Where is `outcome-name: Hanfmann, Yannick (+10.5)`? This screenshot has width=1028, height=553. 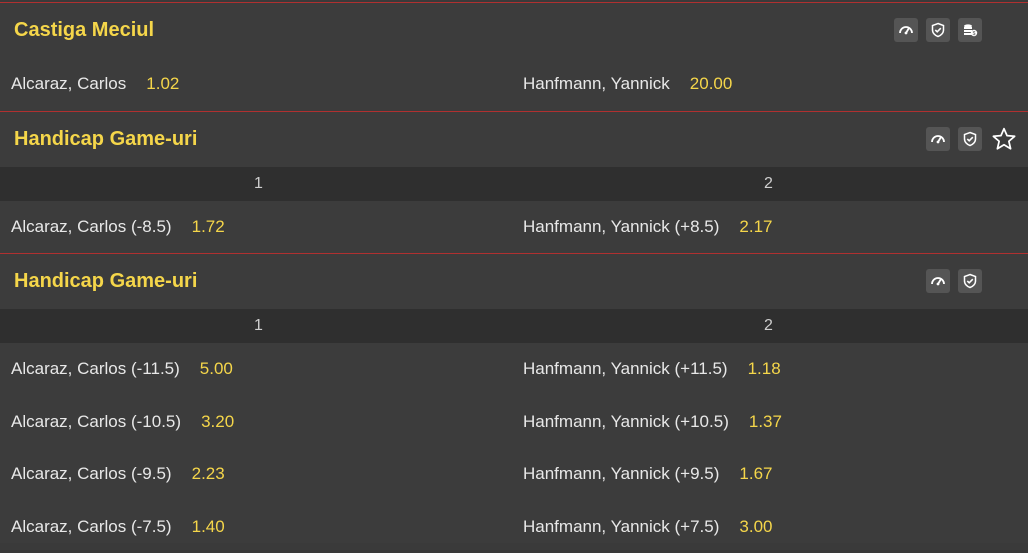
outcome-name: Hanfmann, Yannick (+10.5) is located at coordinates (626, 422).